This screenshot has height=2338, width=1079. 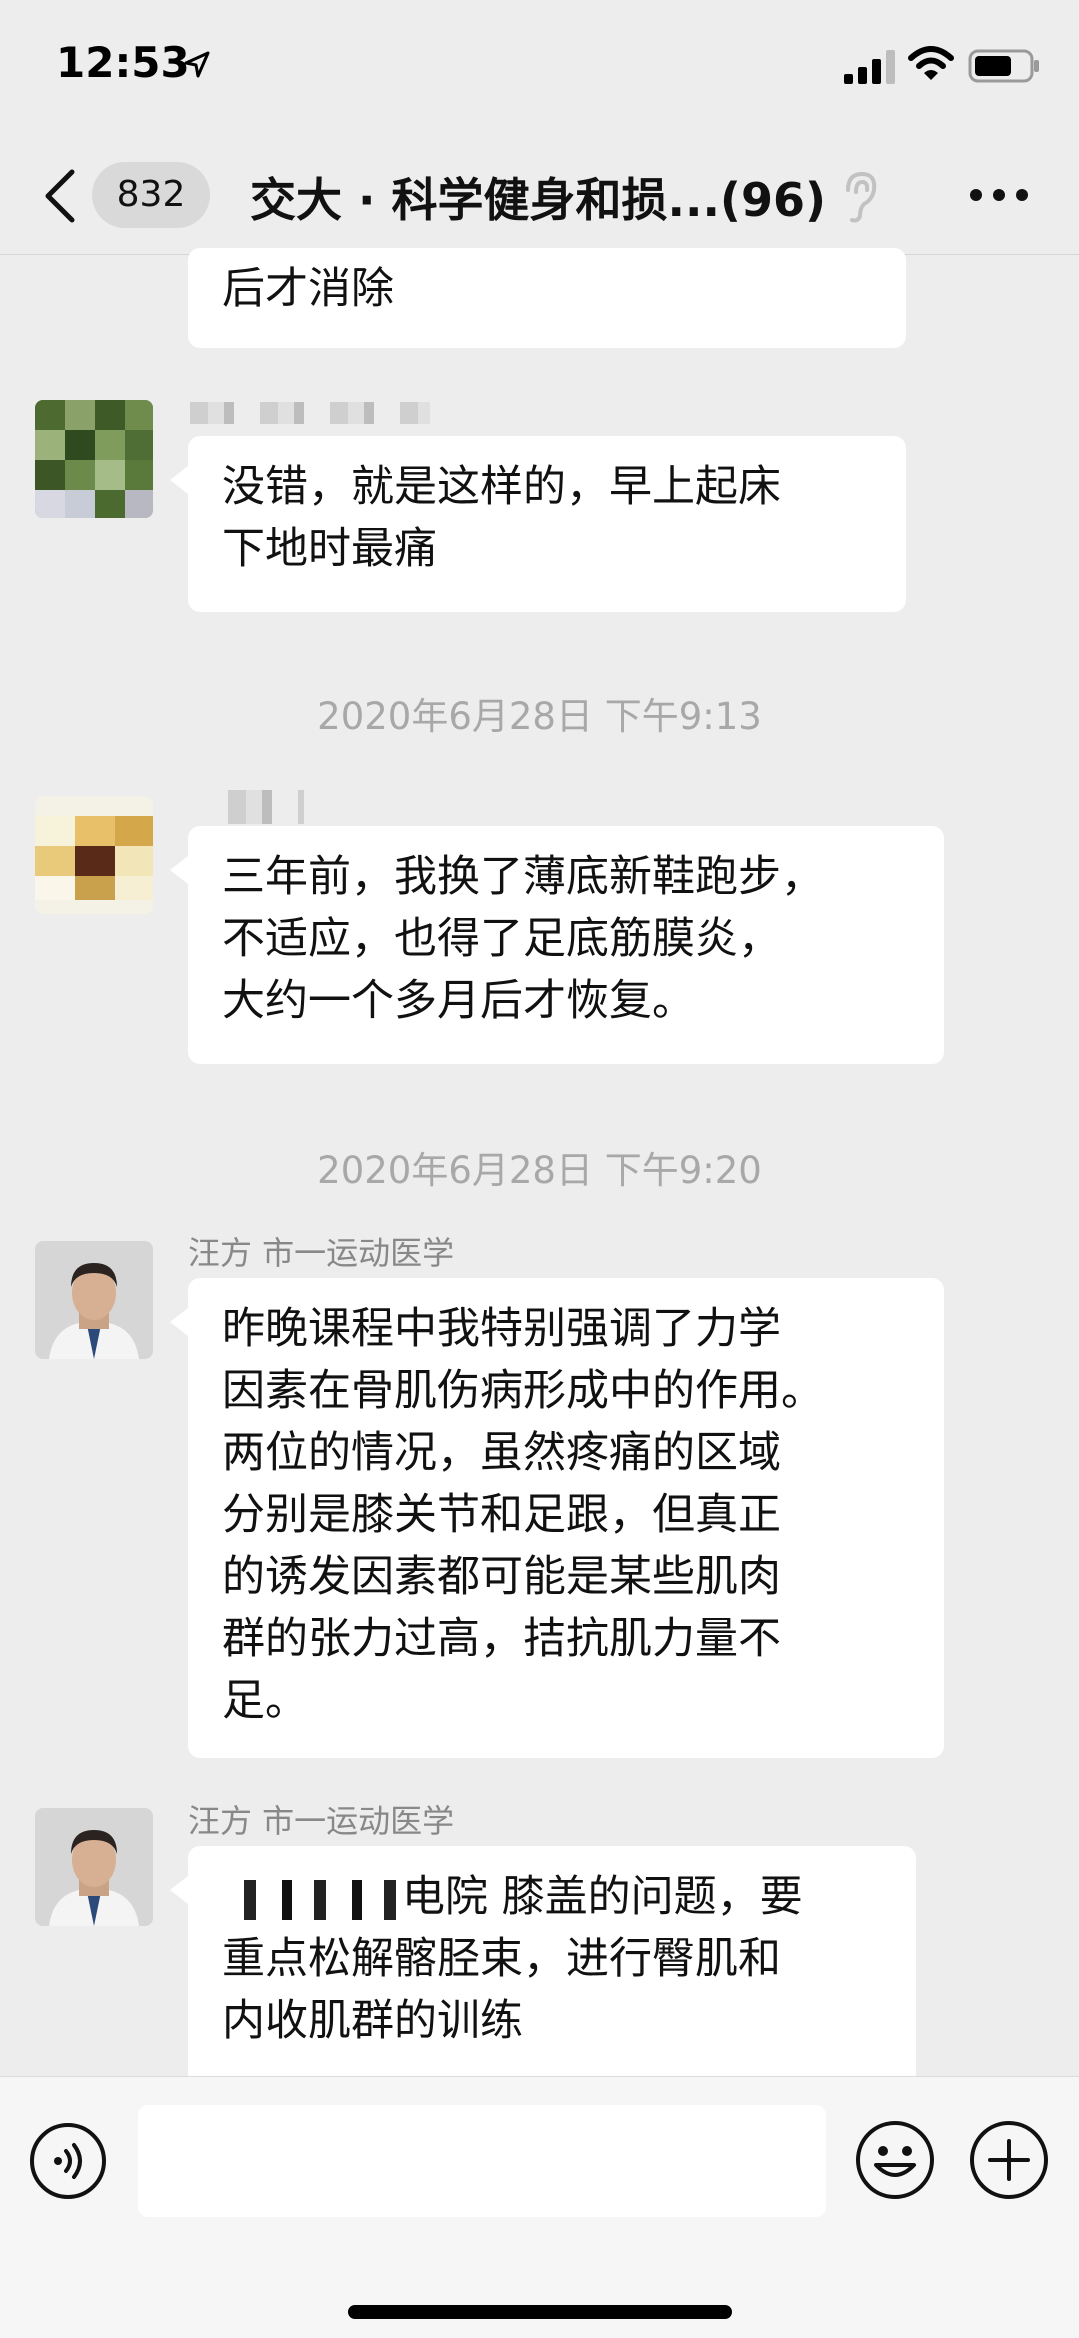 I want to click on message-bubble: 后才消除, so click(x=547, y=298).